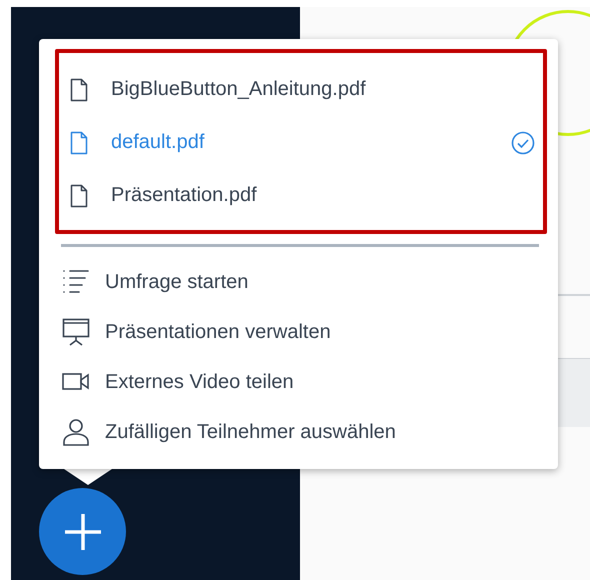 This screenshot has height=580, width=590. I want to click on file-menu-item: Präsentation.pdf, so click(305, 195).